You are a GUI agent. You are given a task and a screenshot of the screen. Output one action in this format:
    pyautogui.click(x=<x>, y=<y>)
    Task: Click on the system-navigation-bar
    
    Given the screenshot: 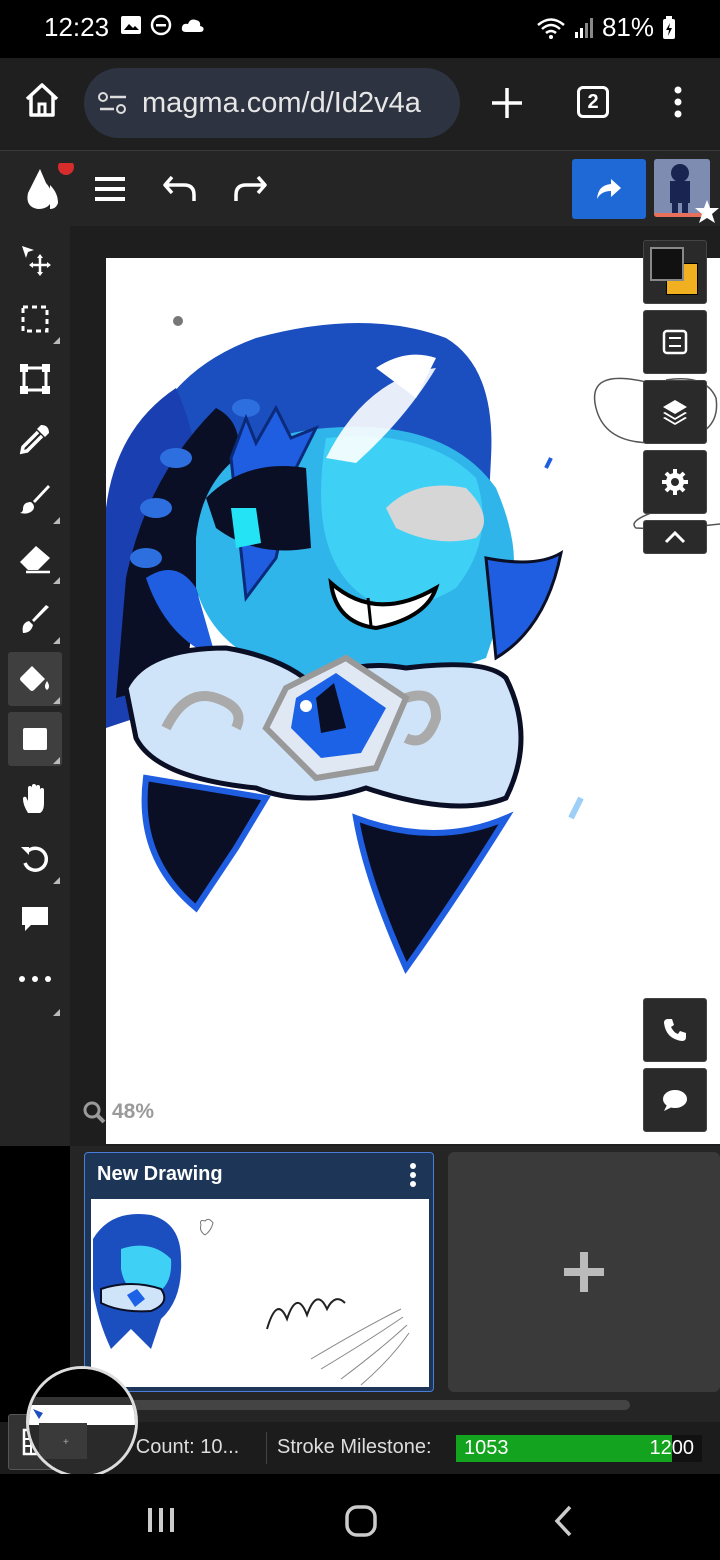 What is the action you would take?
    pyautogui.click(x=360, y=1517)
    